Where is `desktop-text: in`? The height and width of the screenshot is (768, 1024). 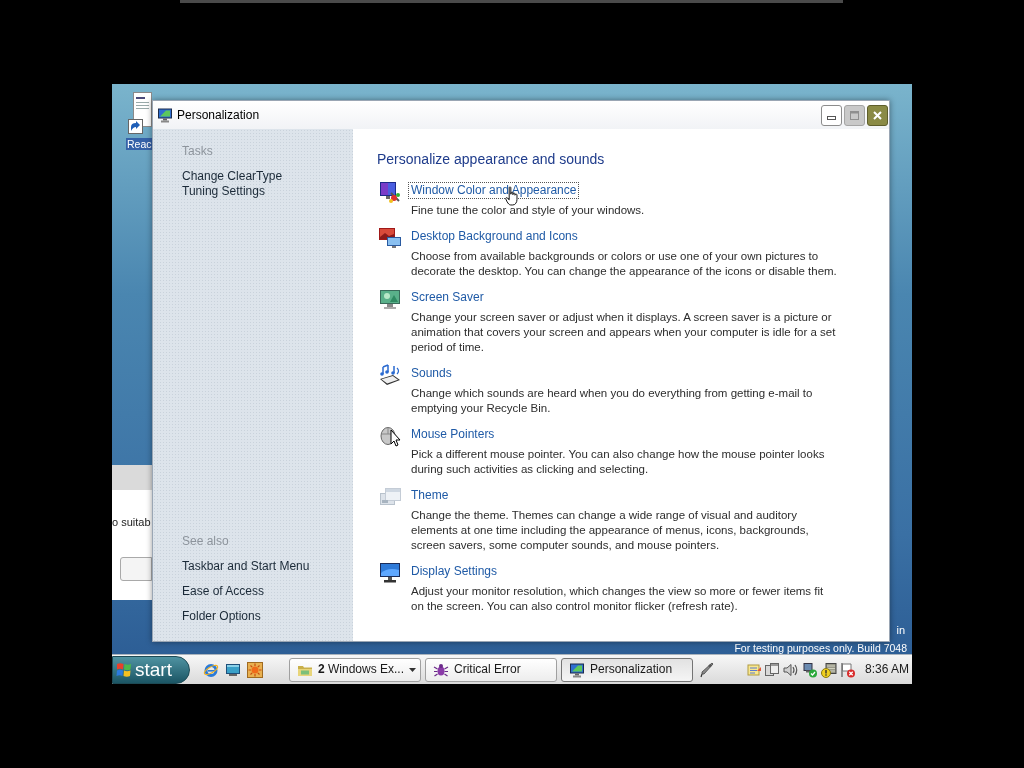
desktop-text: in is located at coordinates (900, 630).